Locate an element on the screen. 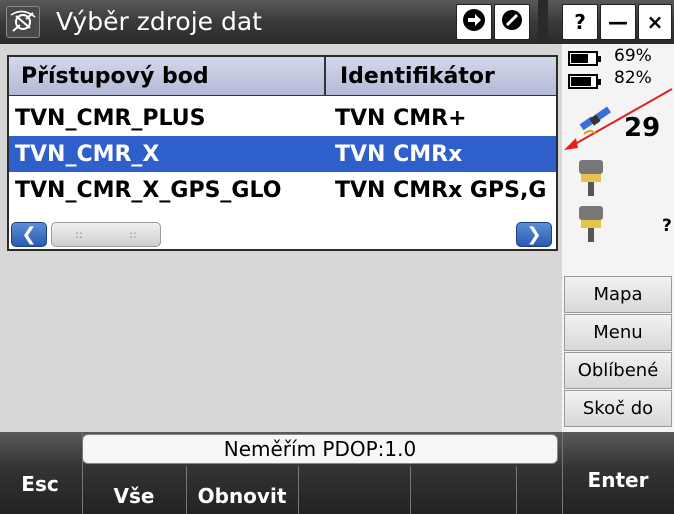 This screenshot has height=514, width=674. satellite-count: 29 is located at coordinates (642, 128).